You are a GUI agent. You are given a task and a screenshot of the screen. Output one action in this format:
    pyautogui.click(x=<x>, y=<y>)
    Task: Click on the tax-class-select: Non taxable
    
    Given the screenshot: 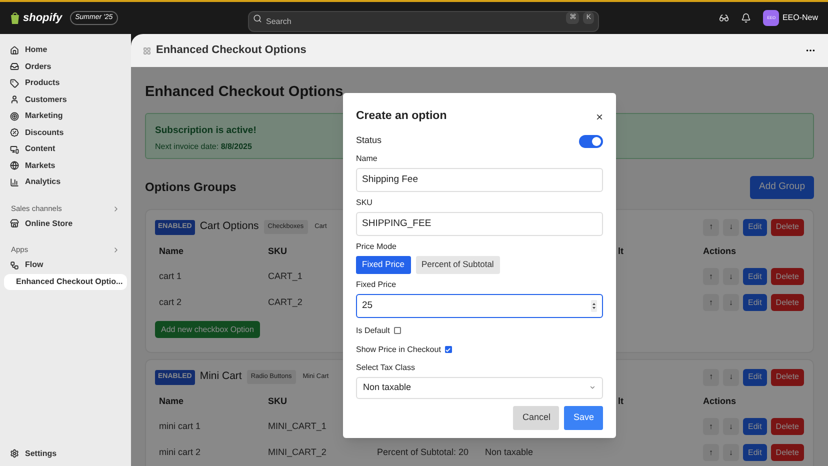 What is the action you would take?
    pyautogui.click(x=479, y=387)
    